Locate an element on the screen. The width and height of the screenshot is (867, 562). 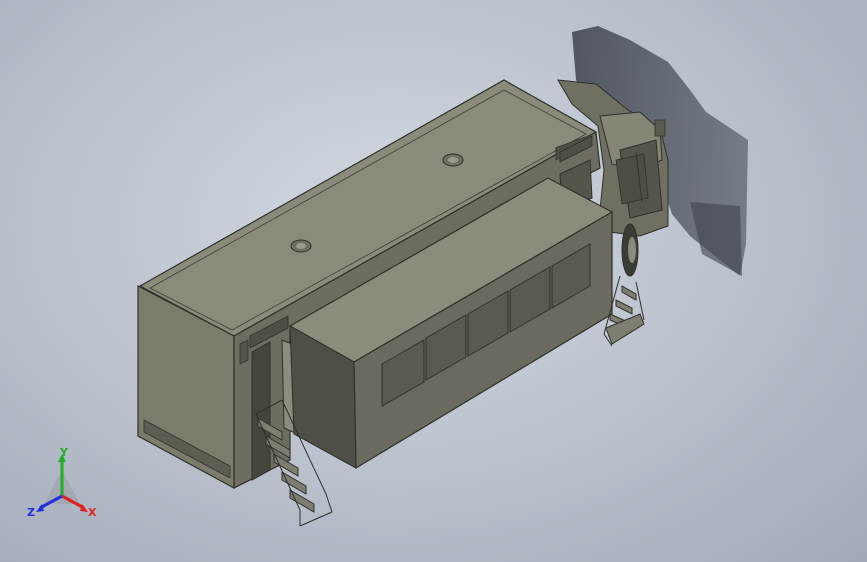
y-axis-label: Y is located at coordinates (64, 453).